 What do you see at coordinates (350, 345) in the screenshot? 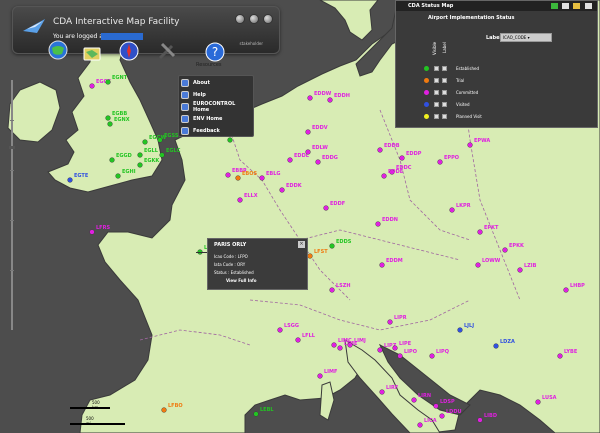
I see `airport-marker-limj` at bounding box center [350, 345].